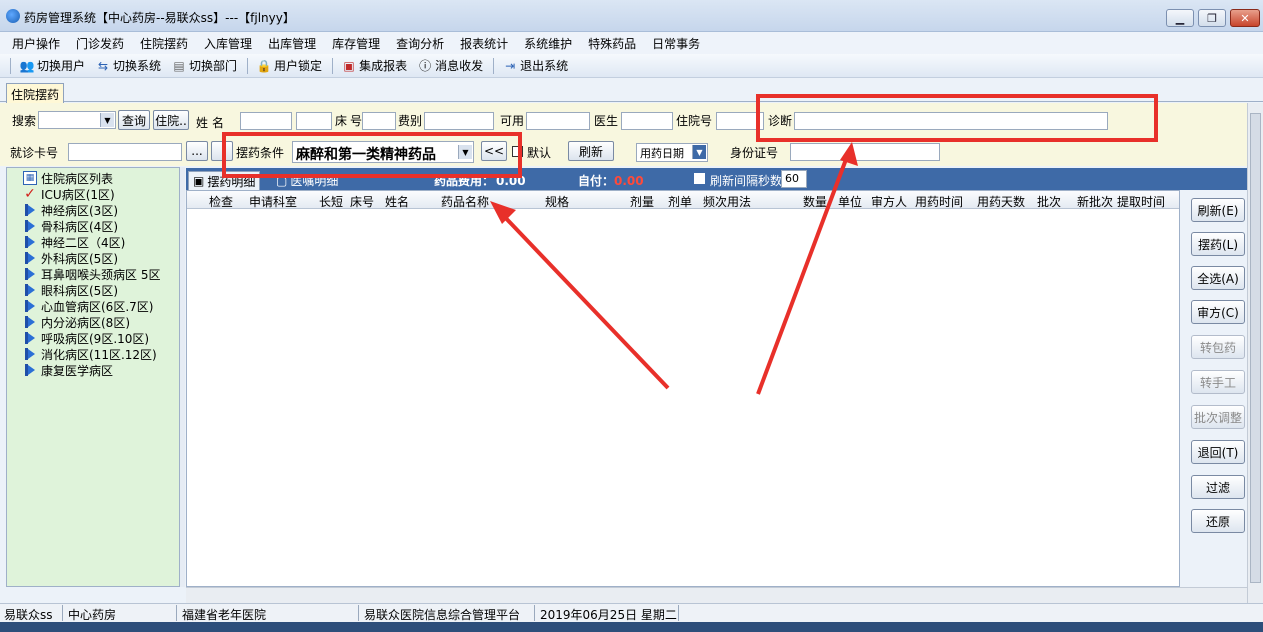 The height and width of the screenshot is (632, 1263). What do you see at coordinates (28, 615) in the screenshot?
I see `status-user: 易联众ss` at bounding box center [28, 615].